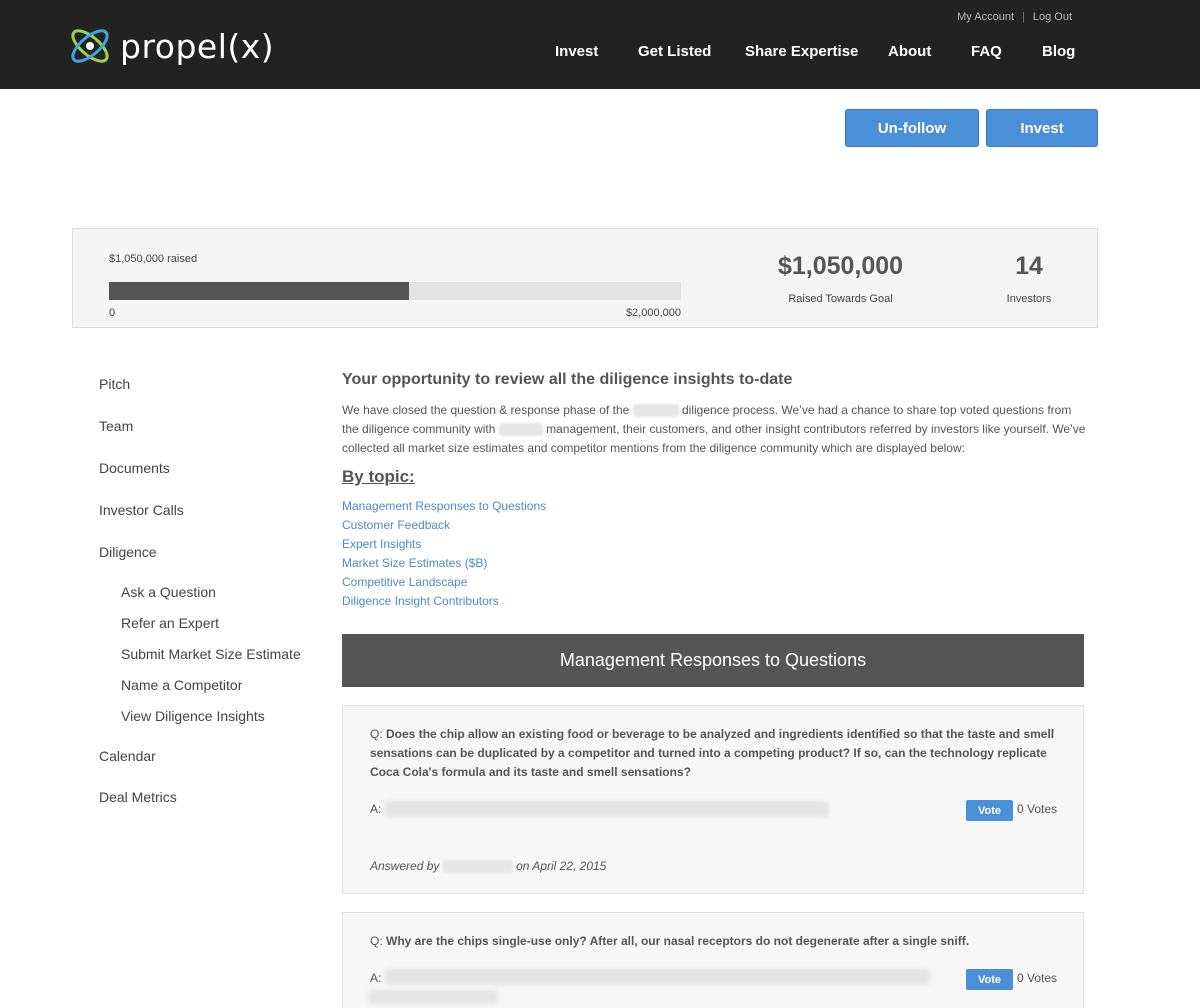 Image resolution: width=1200 pixels, height=1008 pixels. I want to click on investors-caption: Investors, so click(1029, 299).